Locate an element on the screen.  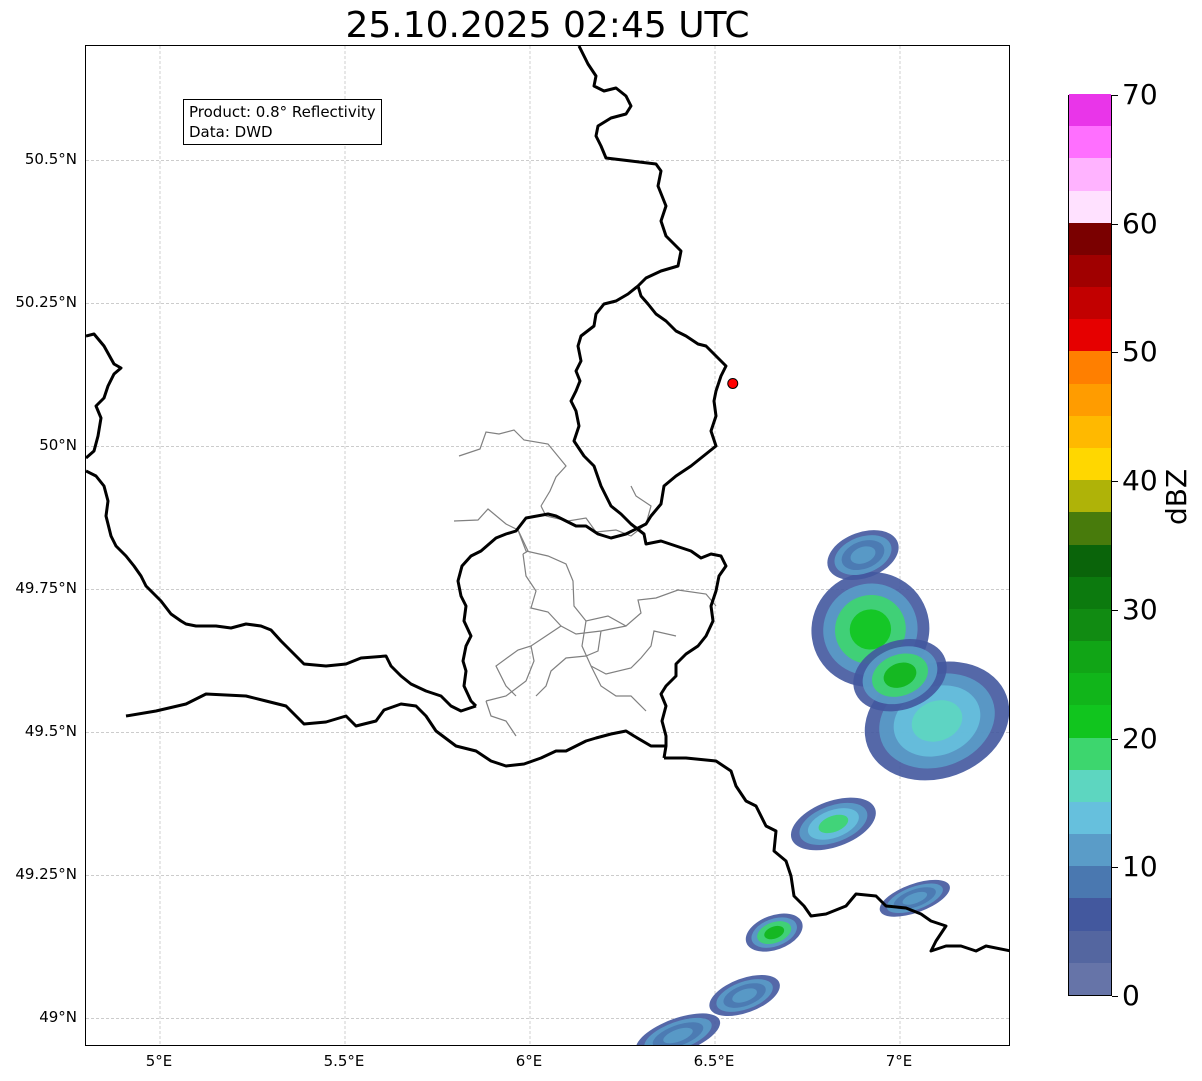
data-source-label: Data: DWD is located at coordinates (231, 132).